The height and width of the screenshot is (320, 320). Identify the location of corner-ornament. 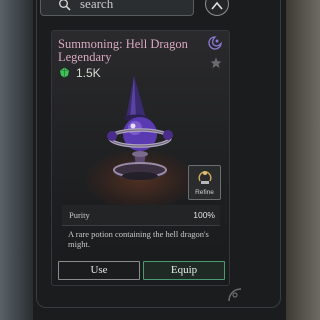
(235, 295).